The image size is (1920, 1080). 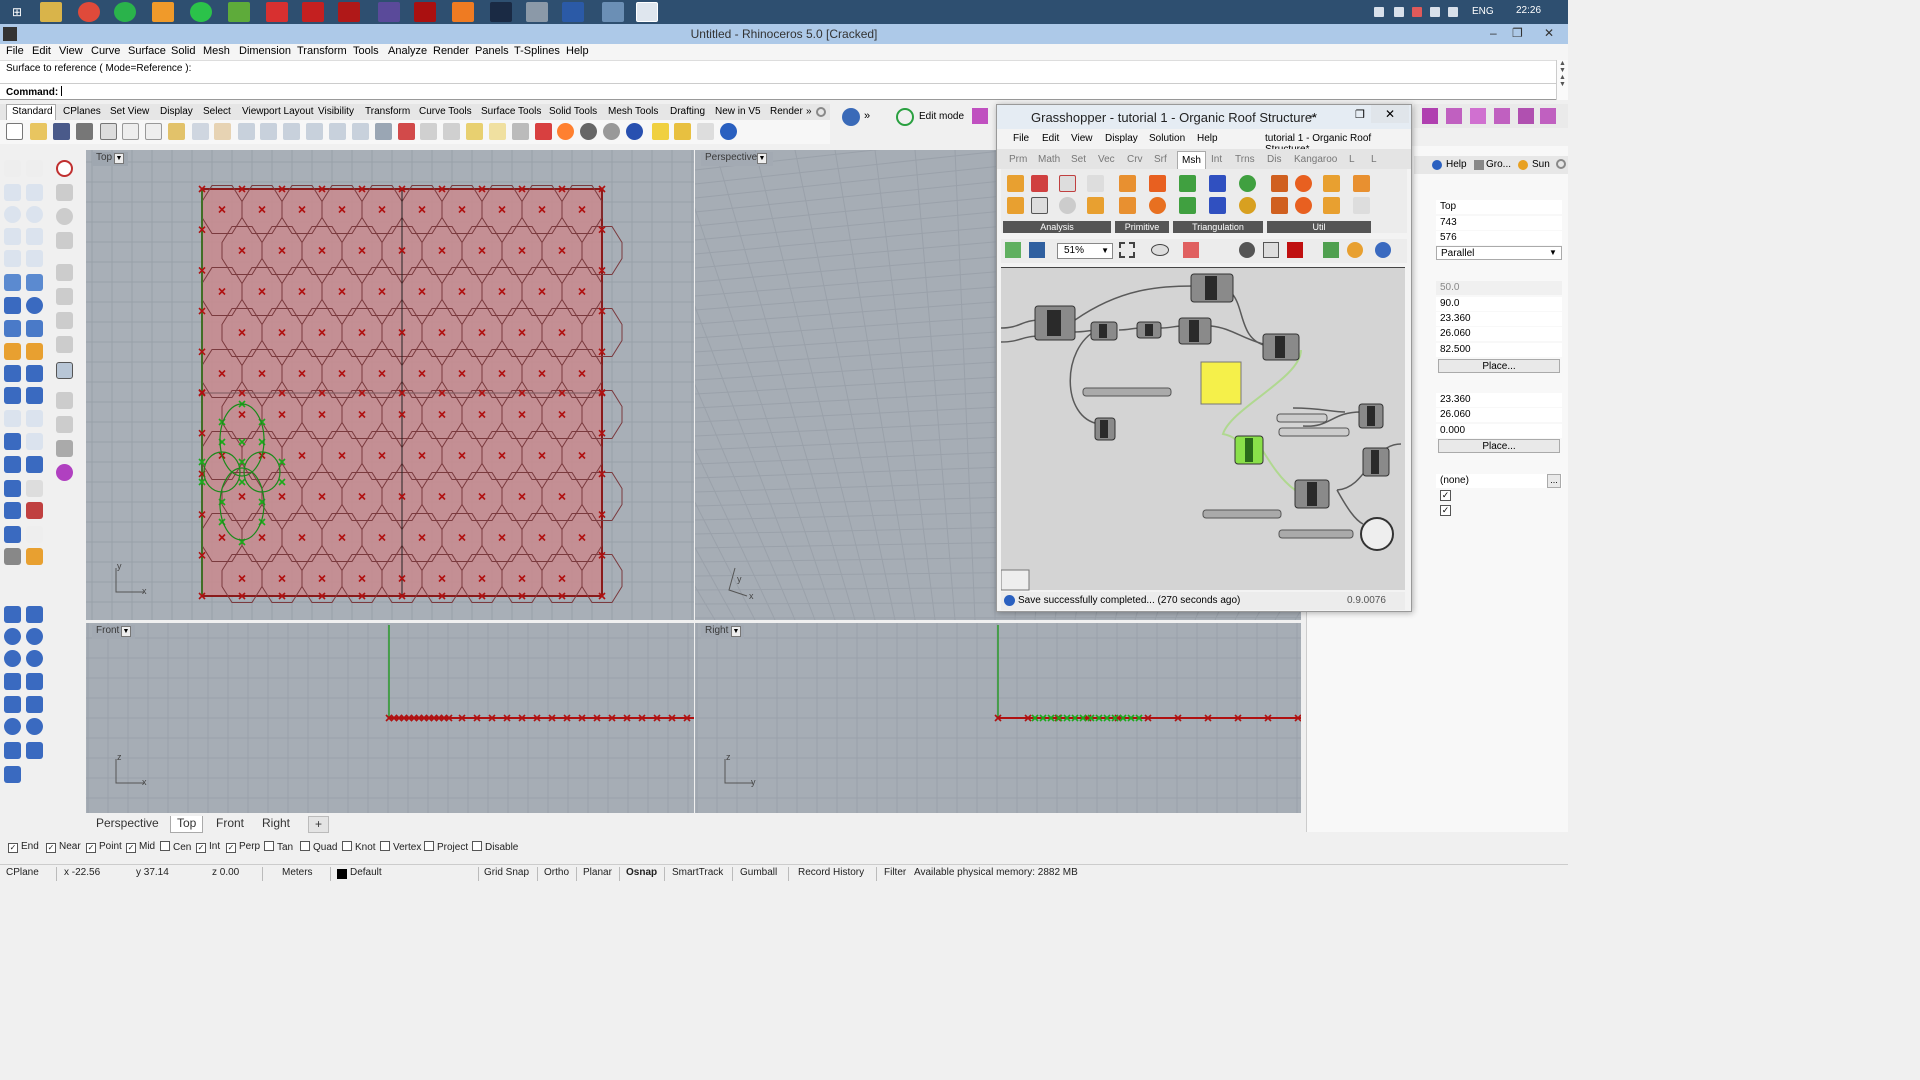 I want to click on triangulation-tool2-icon, so click(x=1217, y=183).